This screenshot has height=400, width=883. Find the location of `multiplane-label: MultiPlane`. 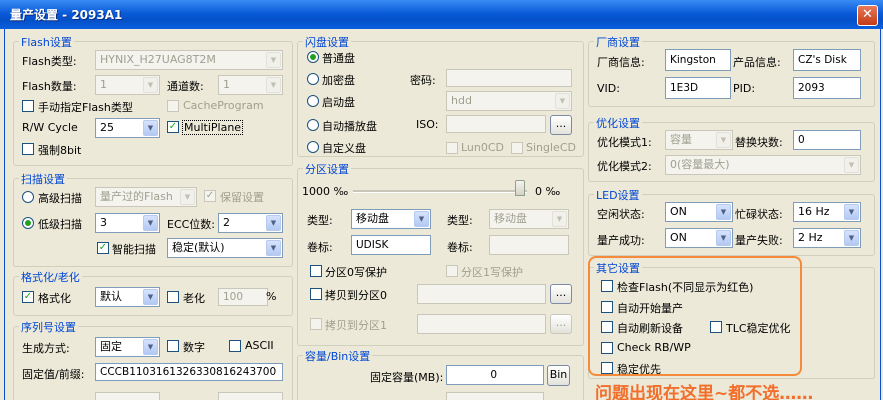

multiplane-label: MultiPlane is located at coordinates (213, 127).